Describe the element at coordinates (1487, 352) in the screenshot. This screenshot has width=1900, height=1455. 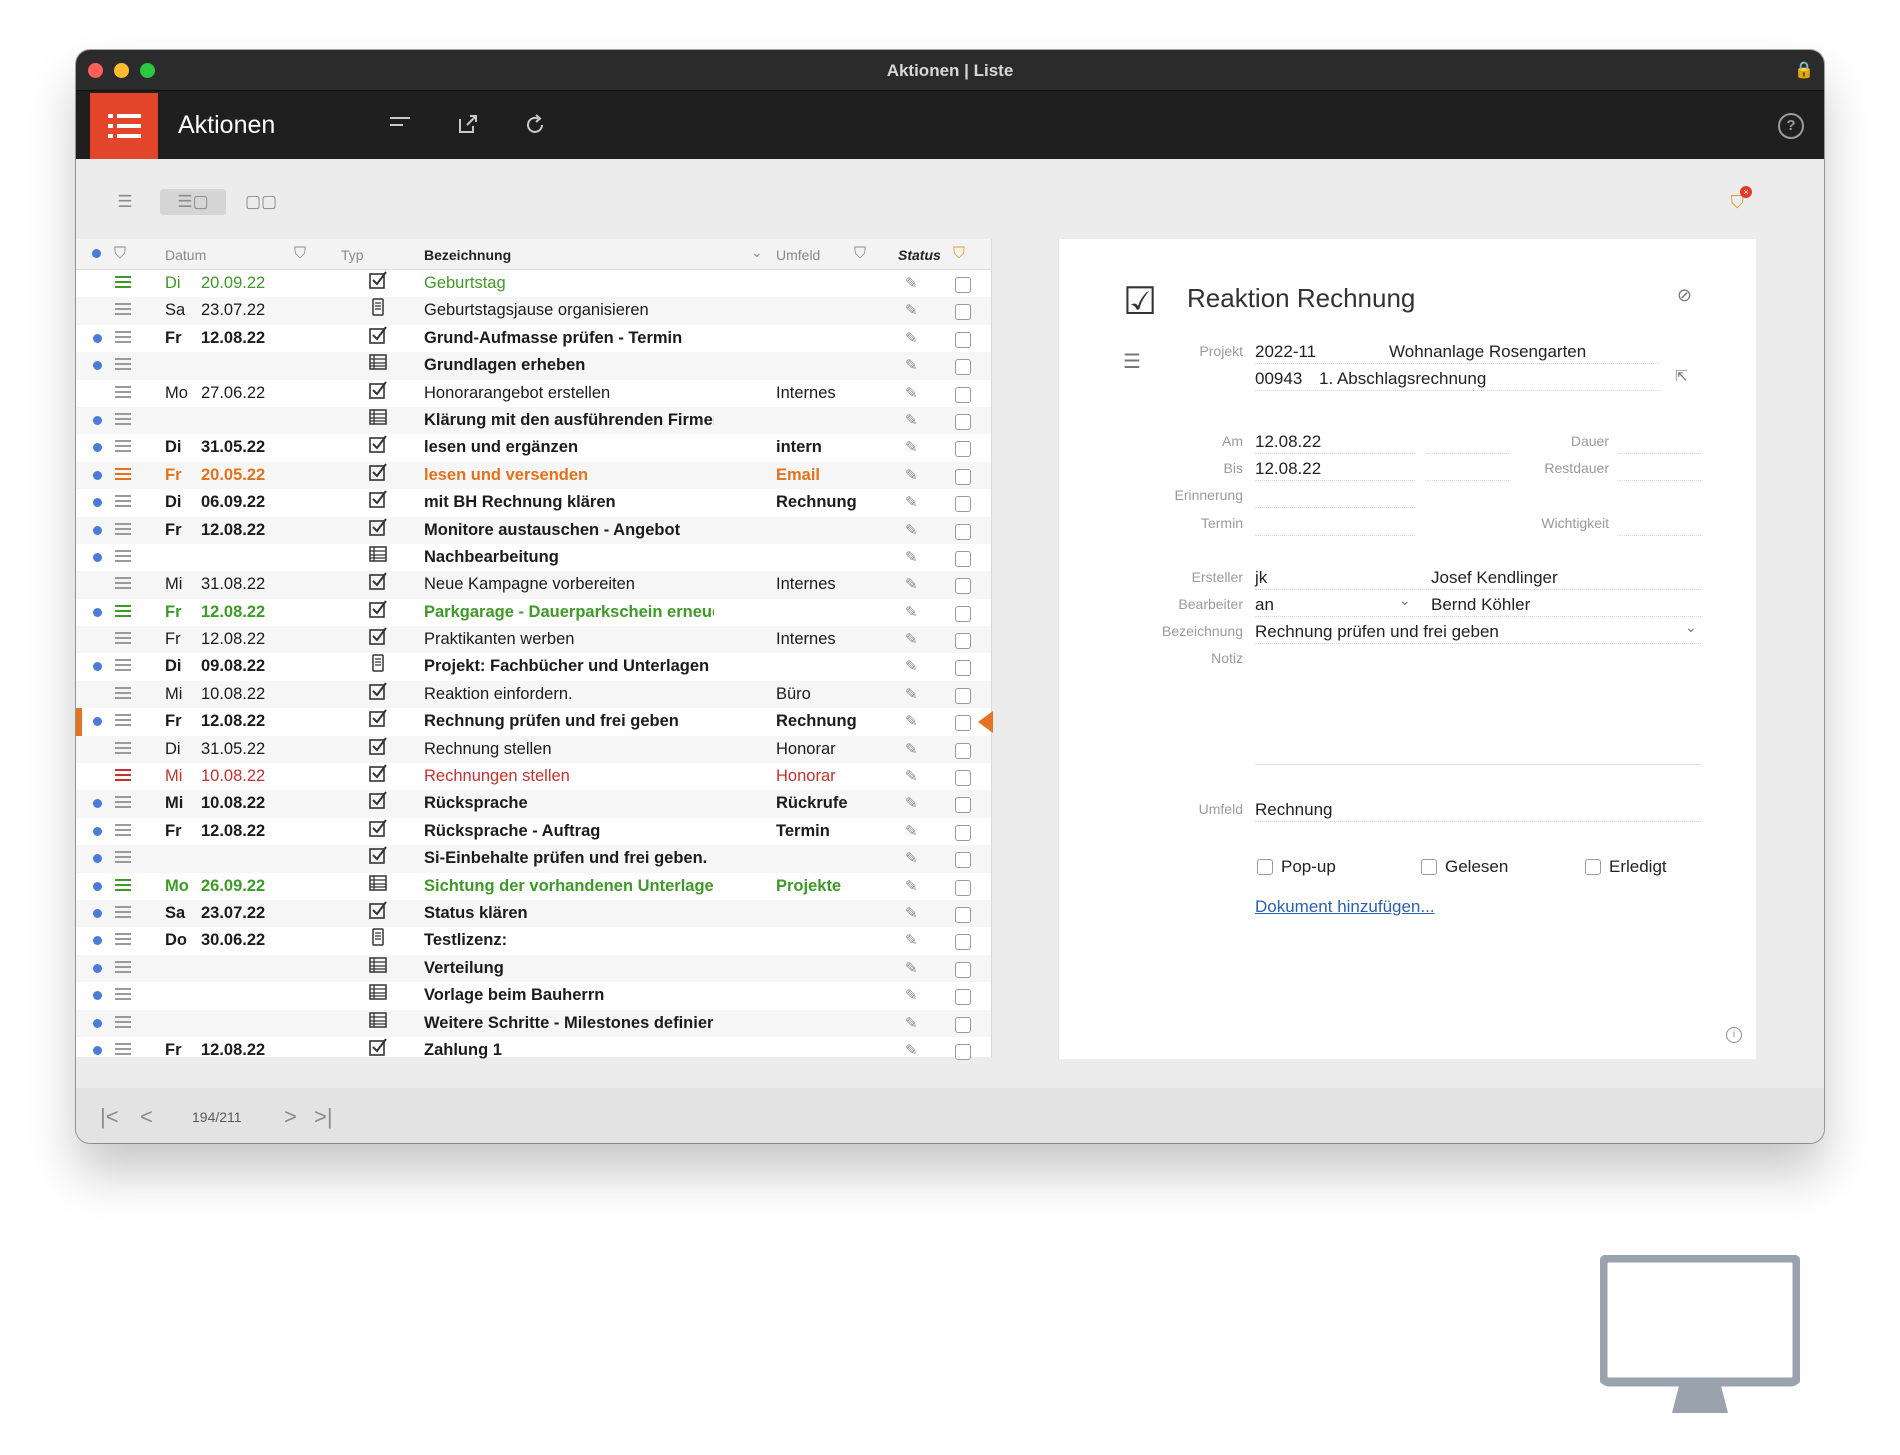
I see `projekt-name: Wohnanlage Rosengarten` at that location.